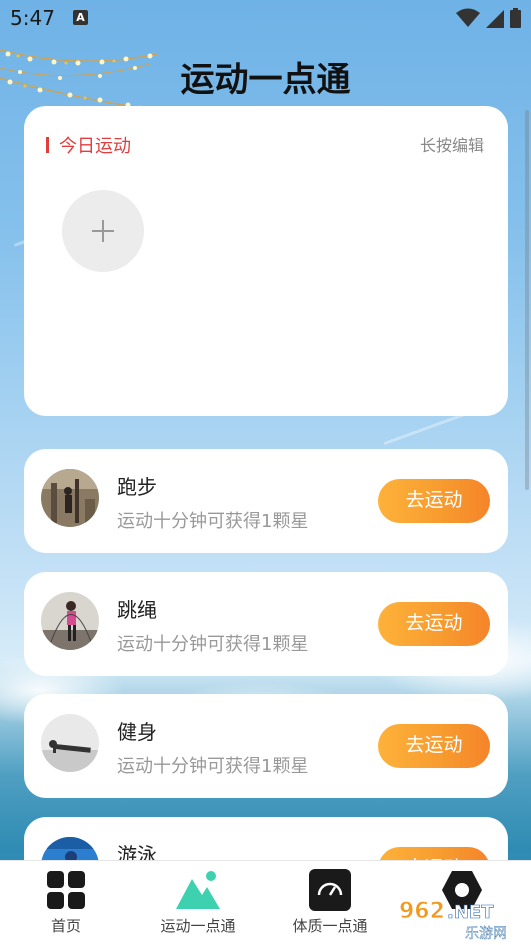 The width and height of the screenshot is (531, 945). I want to click on exercise-card-fitness: 健身 运动十分钟可获得1颗星 去运动, so click(266, 746).